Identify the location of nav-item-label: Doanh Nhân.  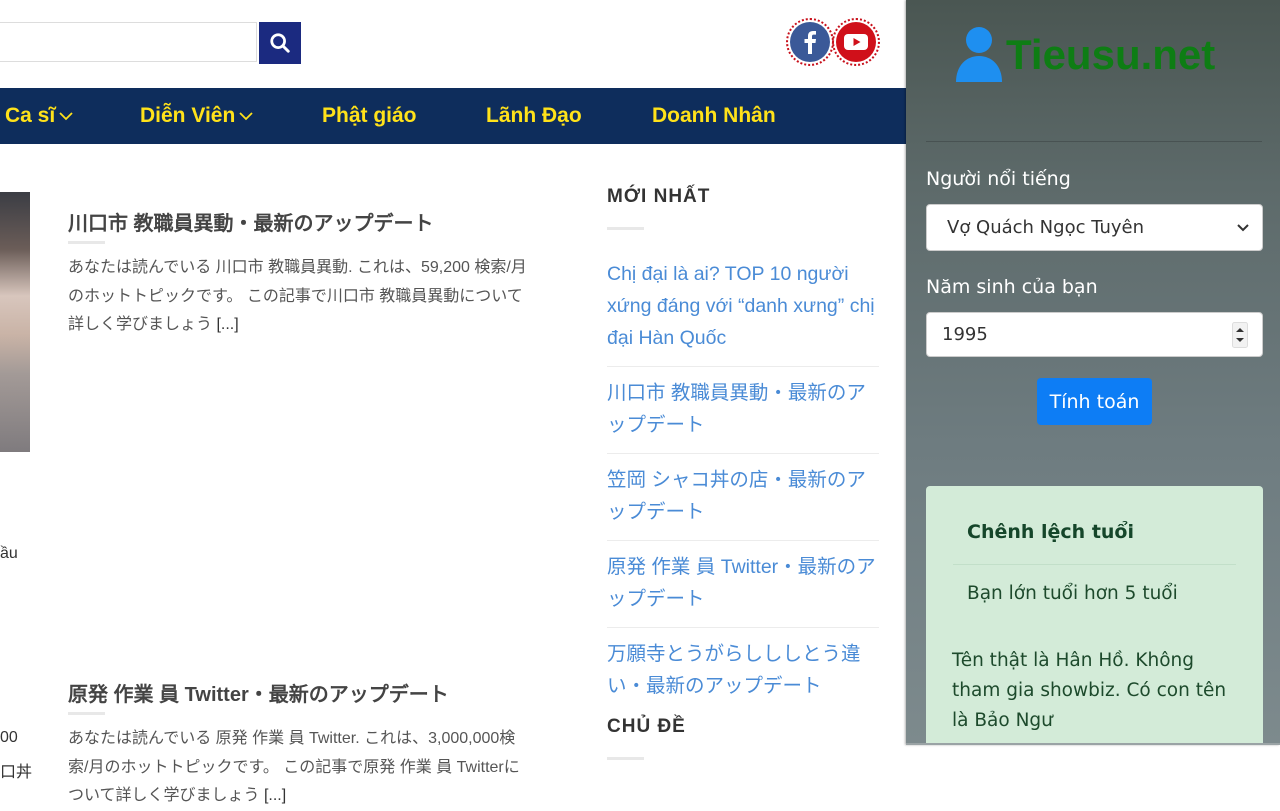
(714, 115).